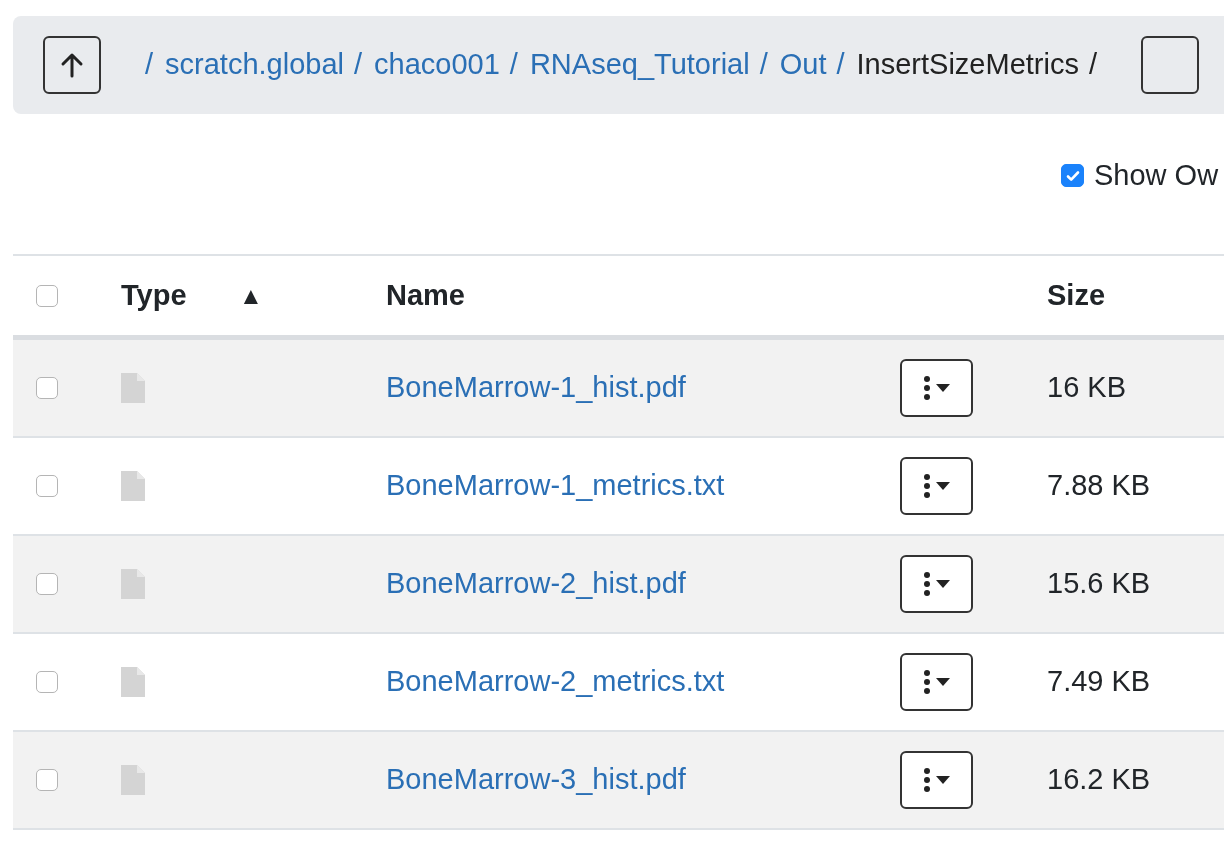  What do you see at coordinates (639, 65) in the screenshot?
I see `breadcrumb-link: RNAseq_Tutorial` at bounding box center [639, 65].